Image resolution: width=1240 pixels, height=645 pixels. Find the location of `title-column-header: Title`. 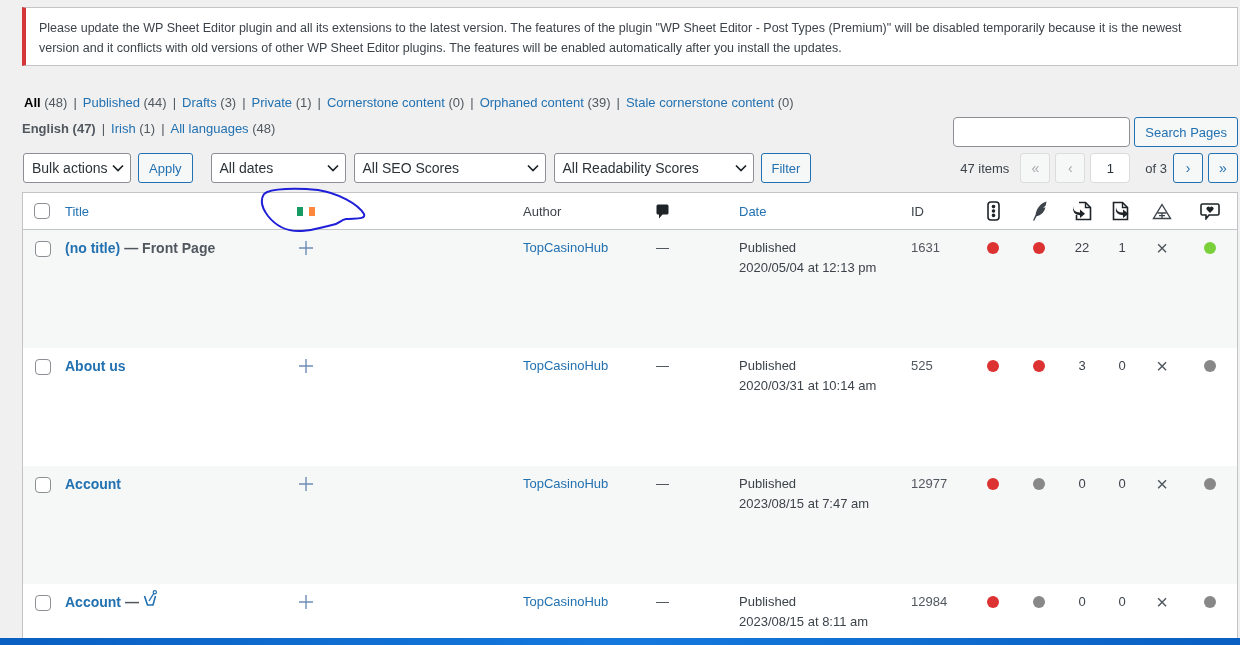

title-column-header: Title is located at coordinates (77, 211).